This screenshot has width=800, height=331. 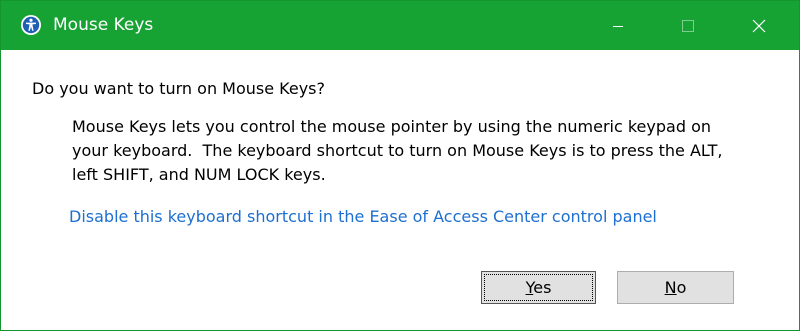 What do you see at coordinates (542, 287) in the screenshot?
I see `yes-label-rest: es` at bounding box center [542, 287].